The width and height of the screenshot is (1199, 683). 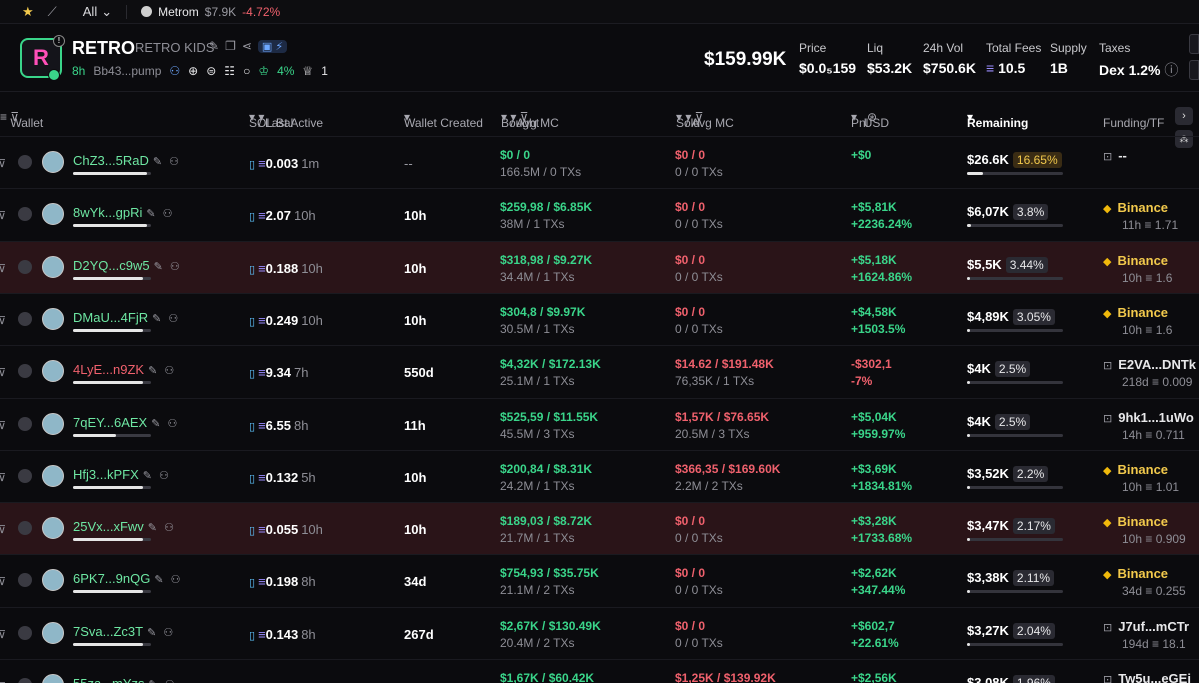 What do you see at coordinates (52, 12) in the screenshot?
I see `chart-icon: ⟋` at bounding box center [52, 12].